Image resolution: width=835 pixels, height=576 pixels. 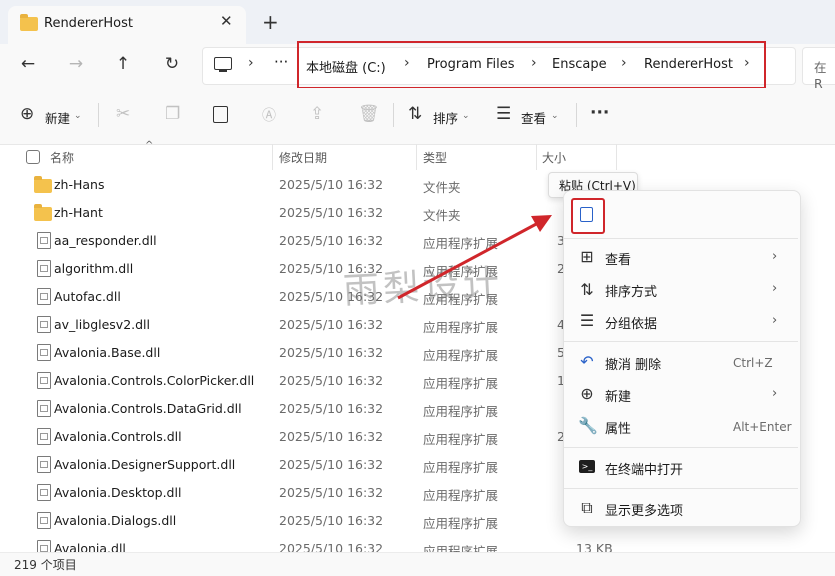 What do you see at coordinates (631, 290) in the screenshot?
I see `menu-item-sort: 排序方式` at bounding box center [631, 290].